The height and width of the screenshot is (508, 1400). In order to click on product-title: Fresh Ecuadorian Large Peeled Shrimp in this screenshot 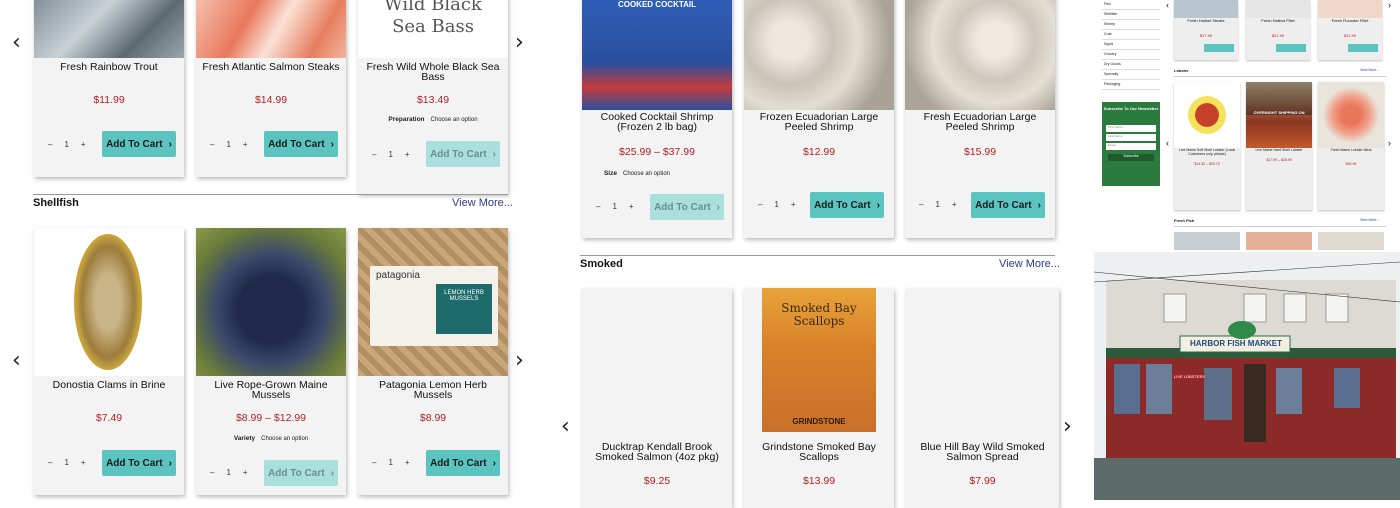, I will do `click(980, 122)`.